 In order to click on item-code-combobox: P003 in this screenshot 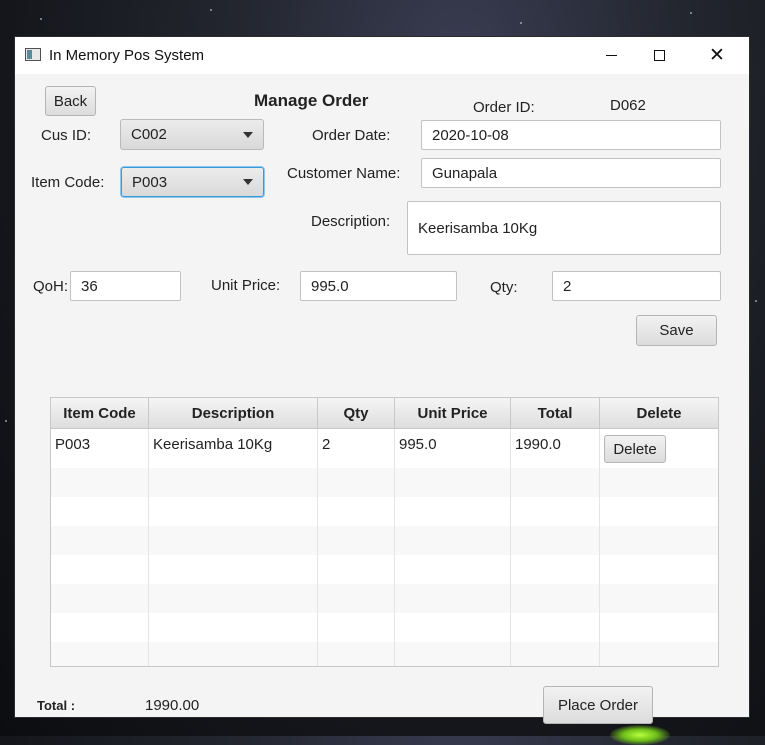, I will do `click(192, 182)`.